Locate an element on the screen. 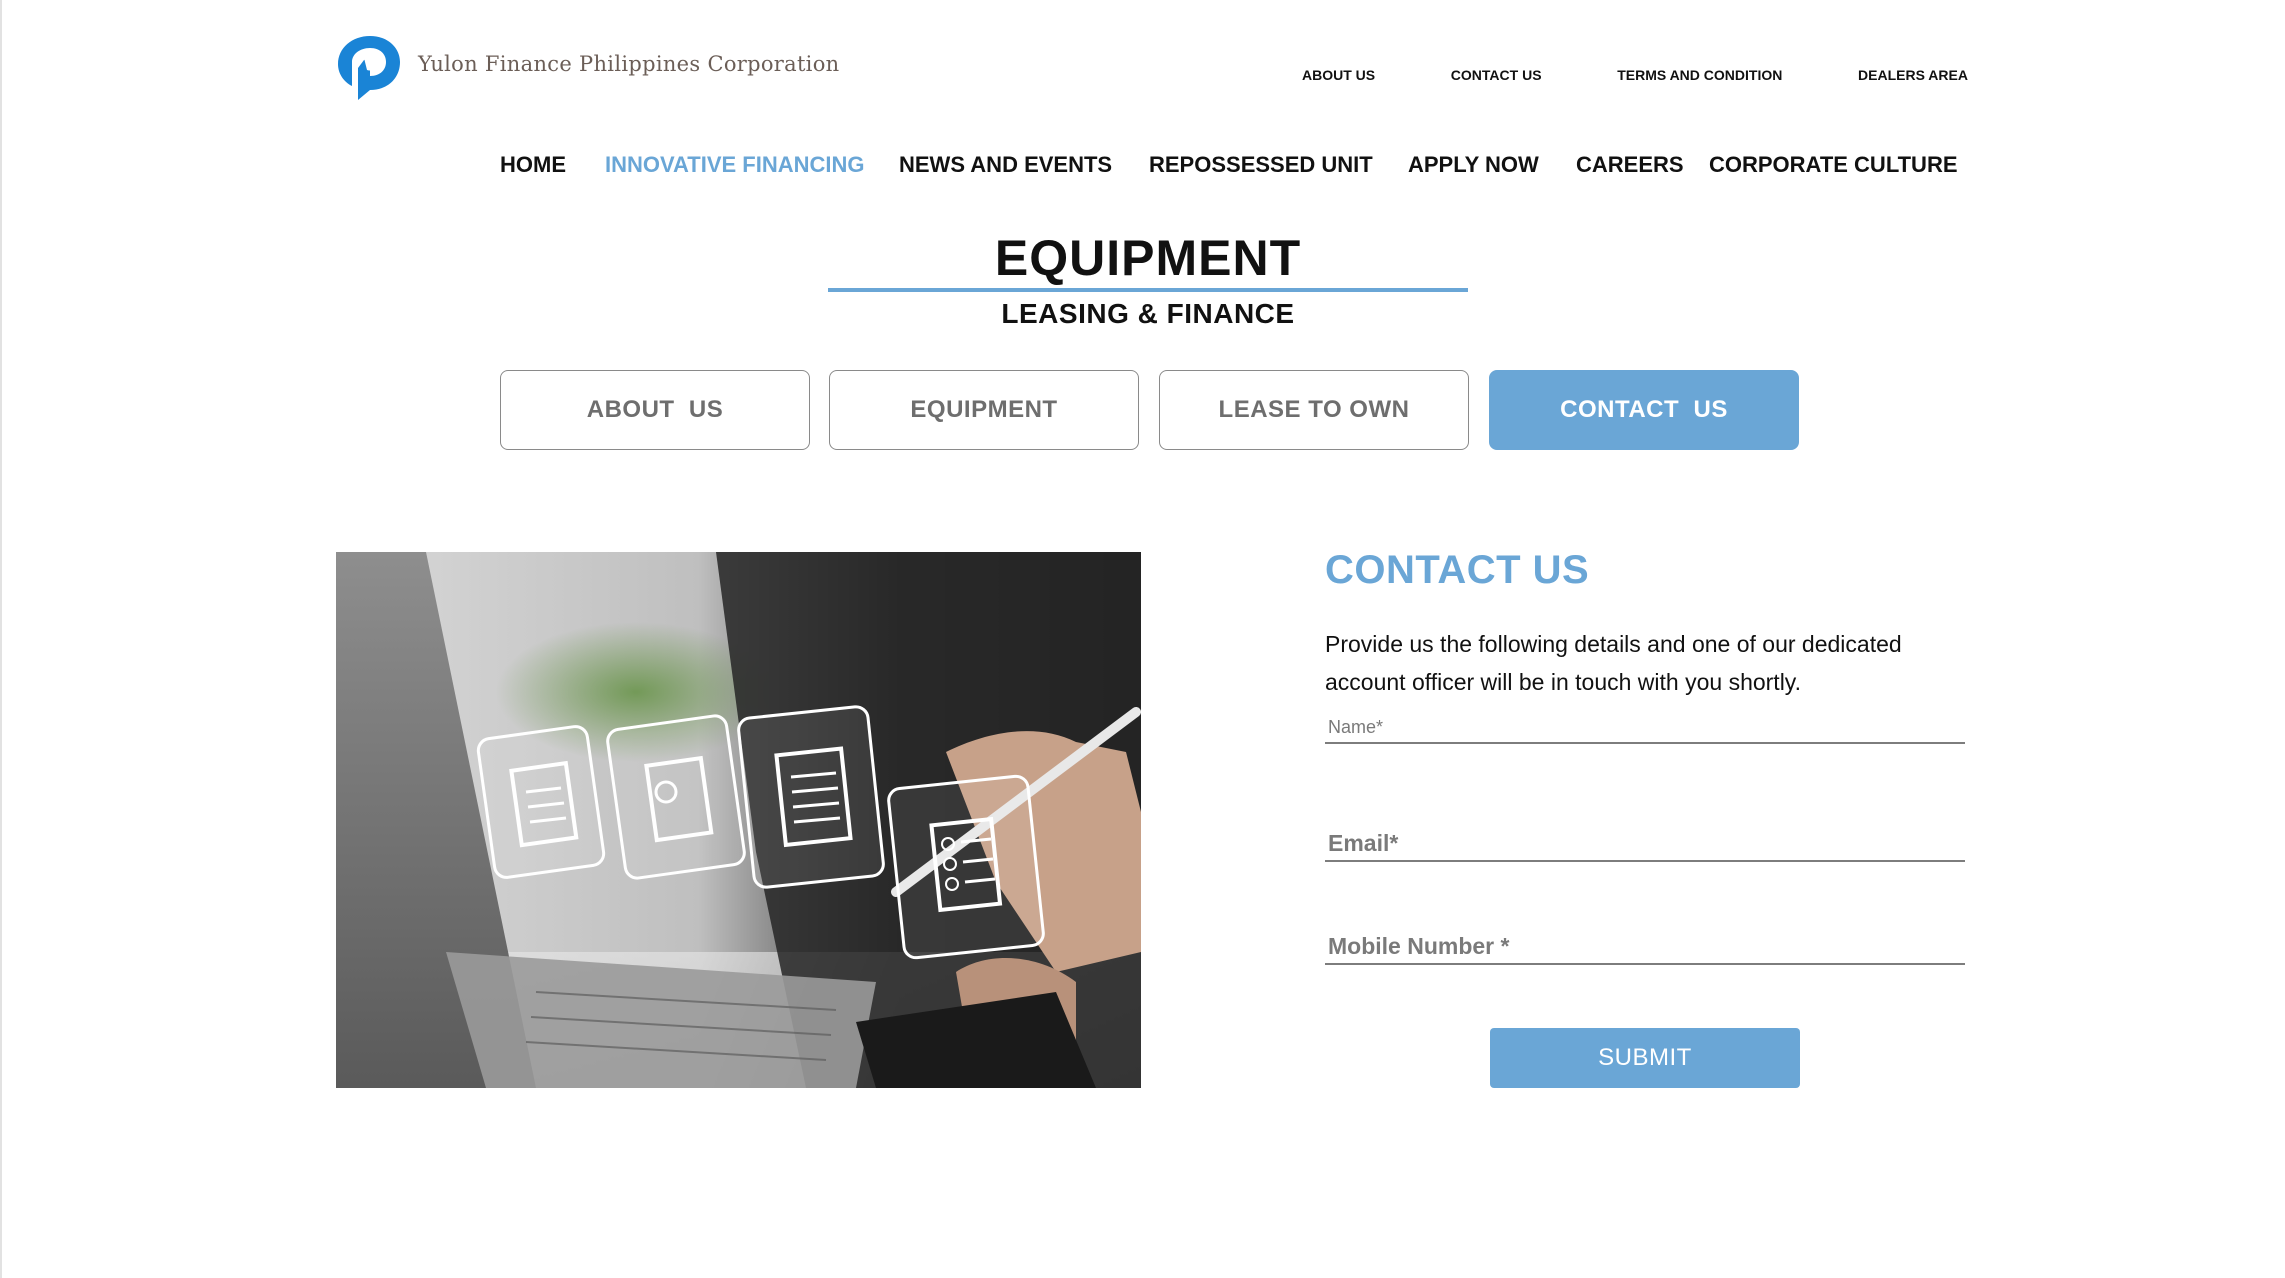  util-nav-dealers-area: DEALERS AREA is located at coordinates (1913, 75).